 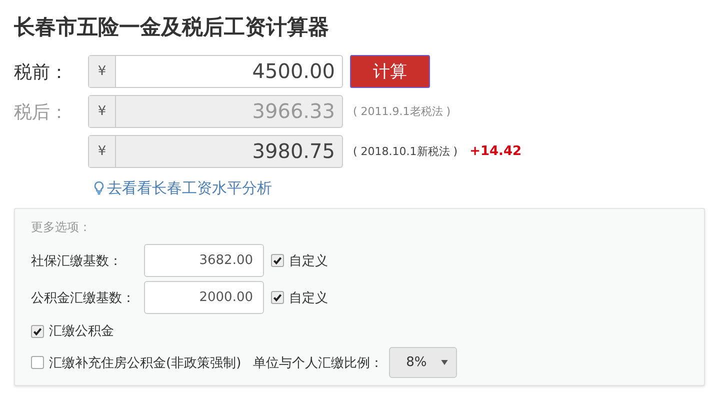 I want to click on analysis-link: 去看看长春工资水平分析, so click(x=189, y=188).